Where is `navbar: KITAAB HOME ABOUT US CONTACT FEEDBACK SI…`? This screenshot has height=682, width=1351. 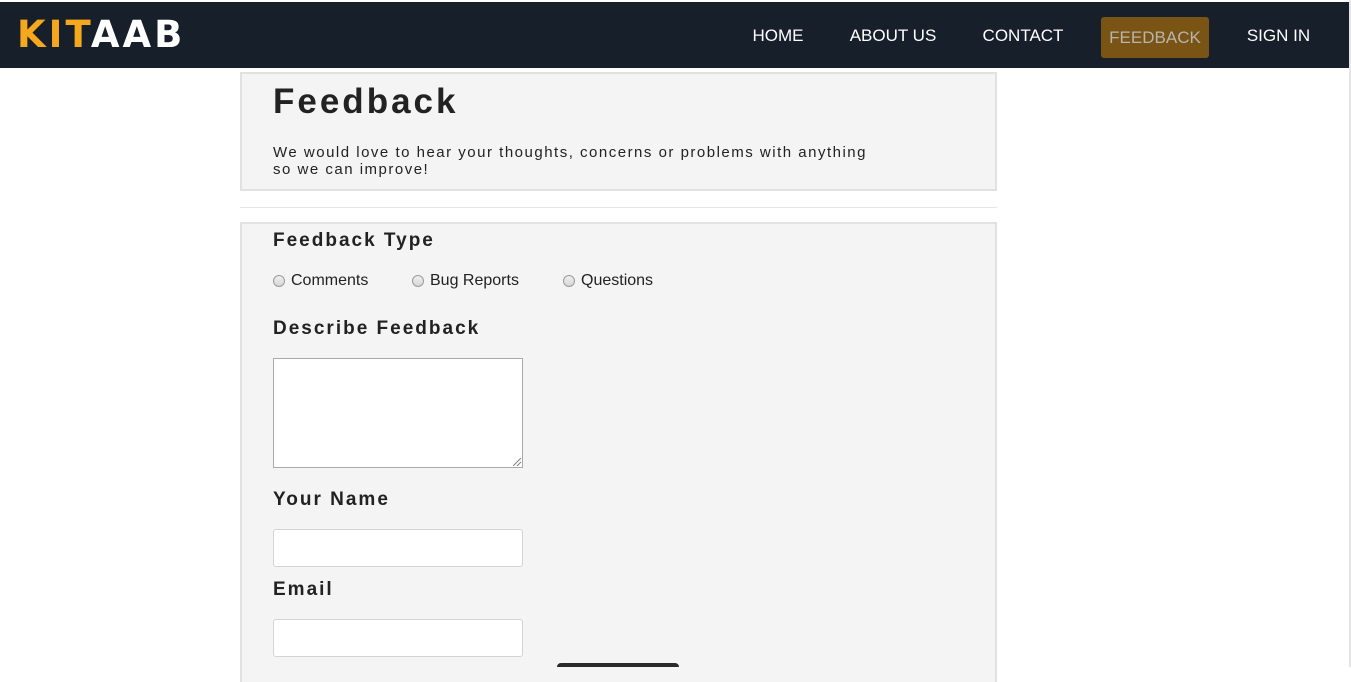
navbar: KITAAB HOME ABOUT US CONTACT FEEDBACK SI… is located at coordinates (674, 35).